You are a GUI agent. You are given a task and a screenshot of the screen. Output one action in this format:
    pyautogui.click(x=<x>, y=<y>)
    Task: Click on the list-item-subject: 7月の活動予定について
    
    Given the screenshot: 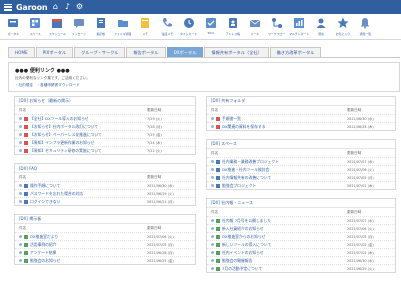 What is the action you would take?
    pyautogui.click(x=279, y=269)
    